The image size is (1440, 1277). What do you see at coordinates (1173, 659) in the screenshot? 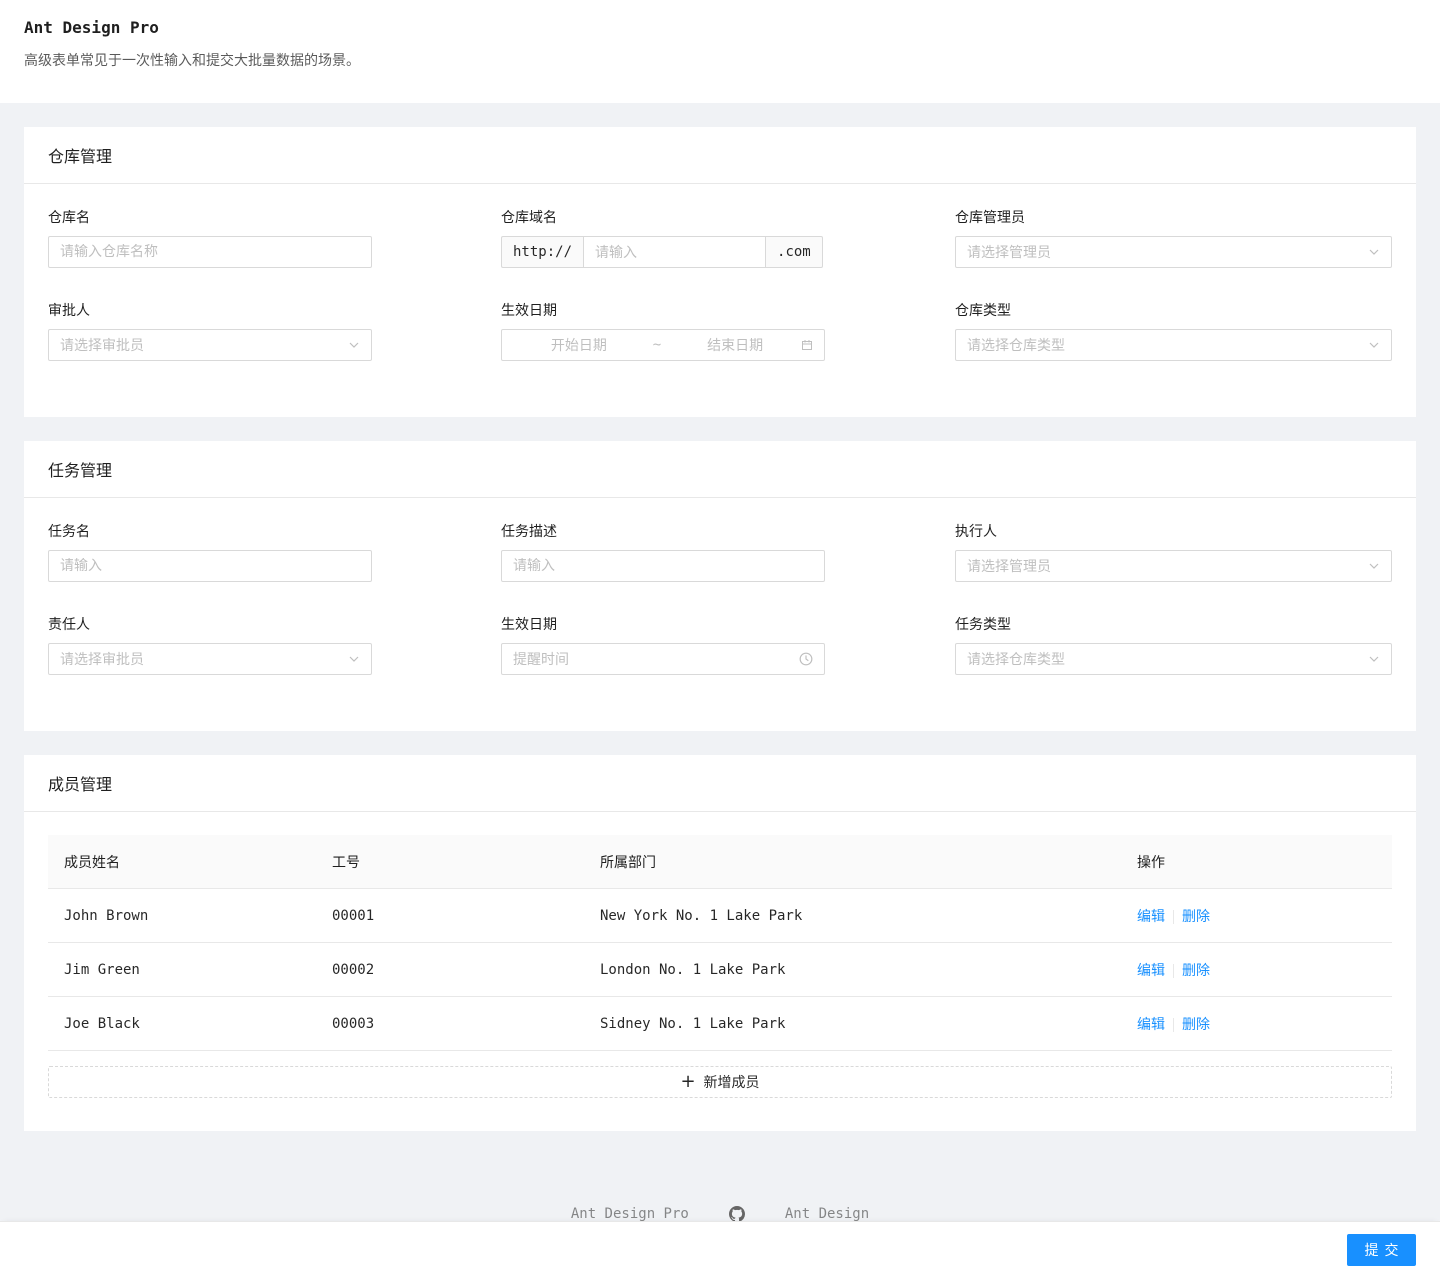
I see `task-type-select: 请选择仓库类型` at bounding box center [1173, 659].